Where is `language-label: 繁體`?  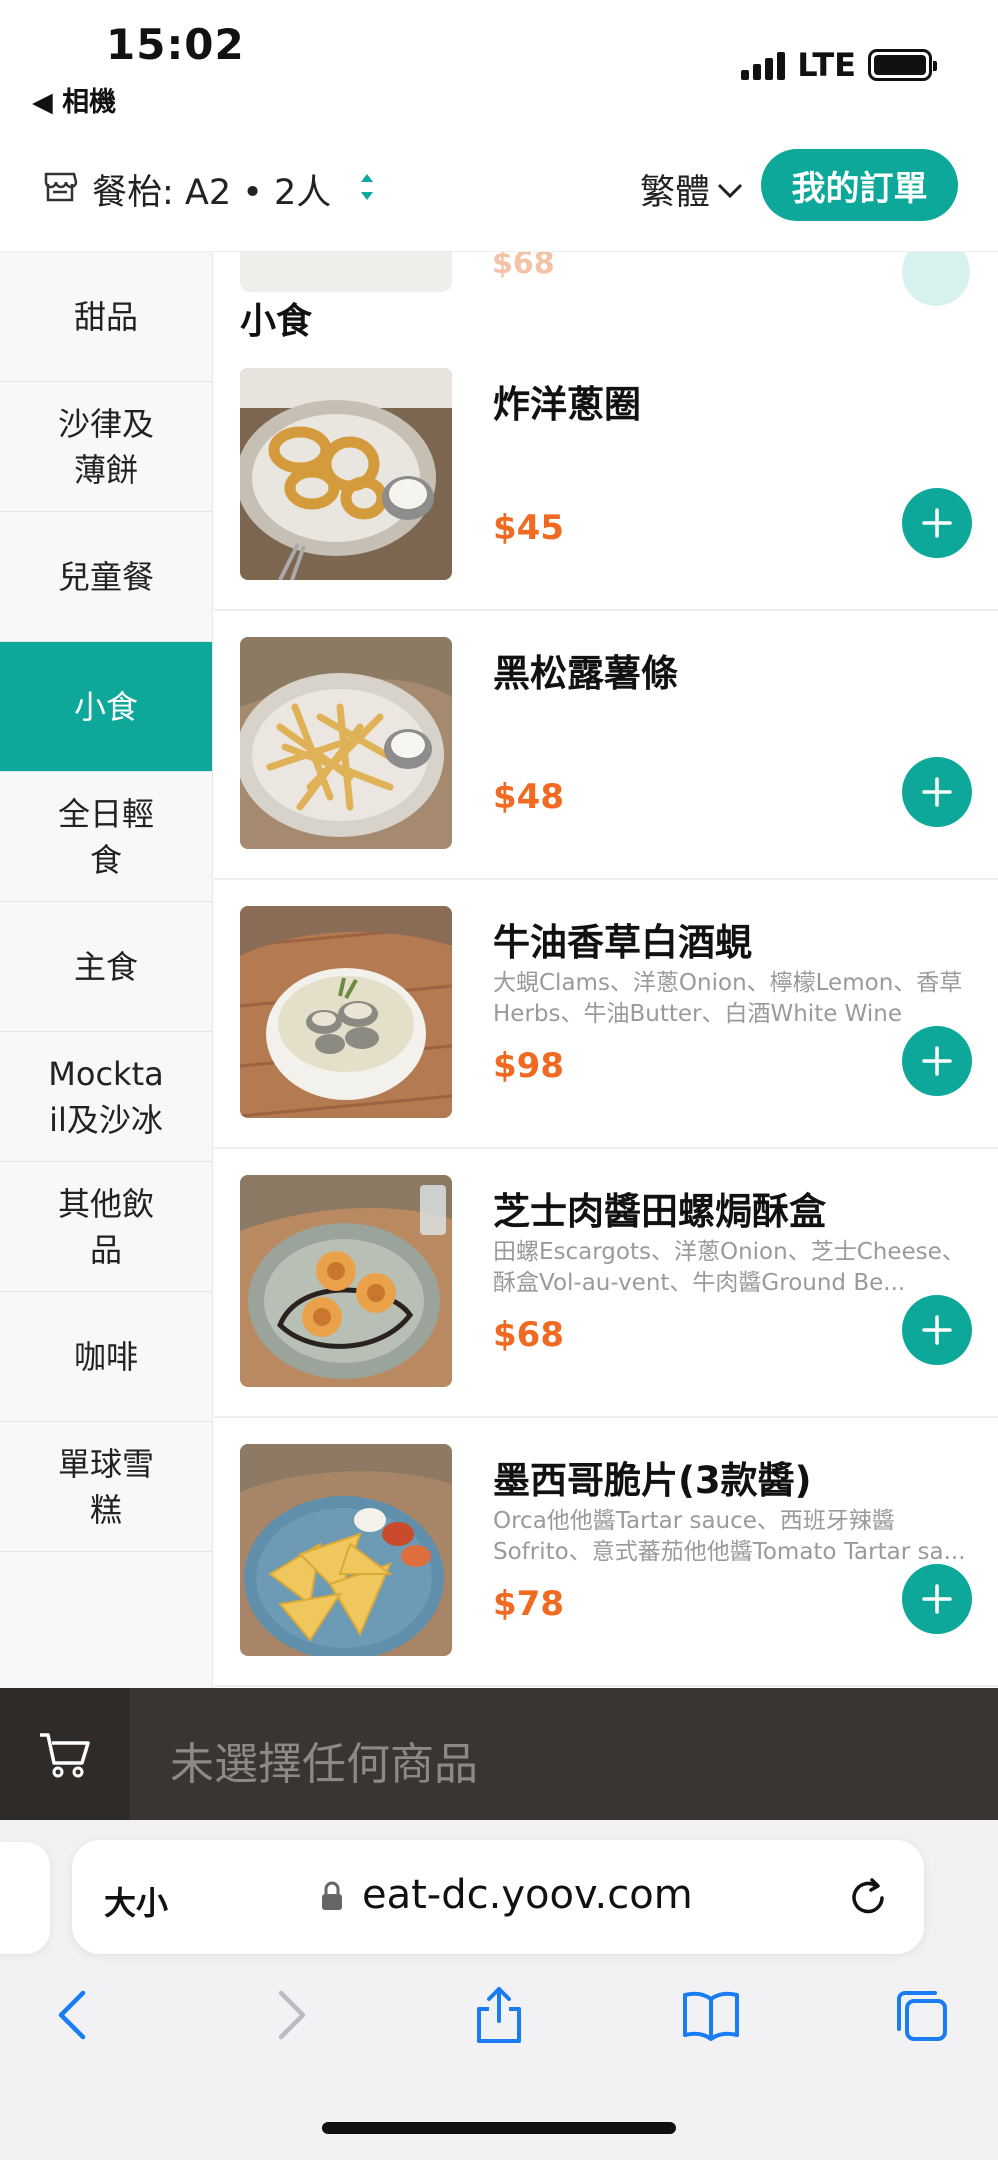 language-label: 繁體 is located at coordinates (675, 193).